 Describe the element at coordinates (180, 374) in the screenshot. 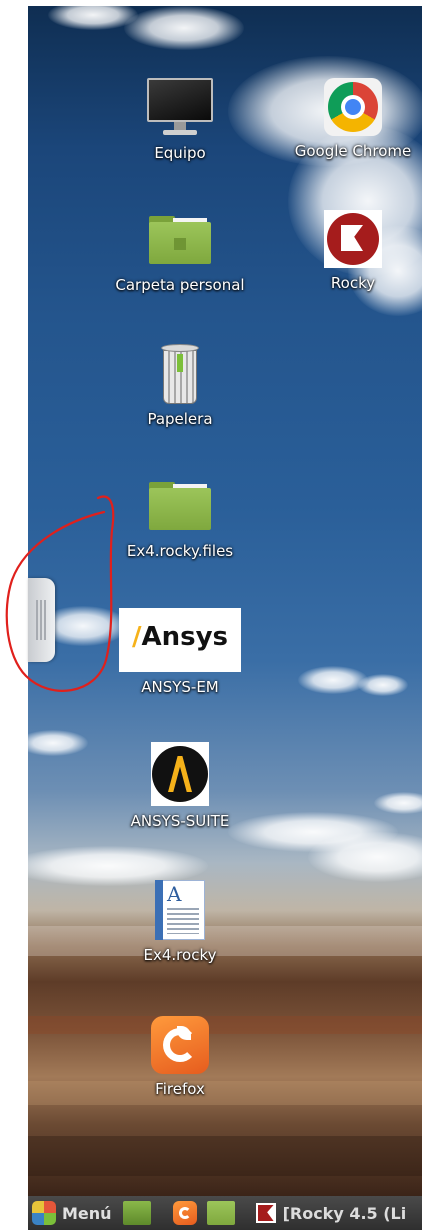

I see `trash-icon` at that location.